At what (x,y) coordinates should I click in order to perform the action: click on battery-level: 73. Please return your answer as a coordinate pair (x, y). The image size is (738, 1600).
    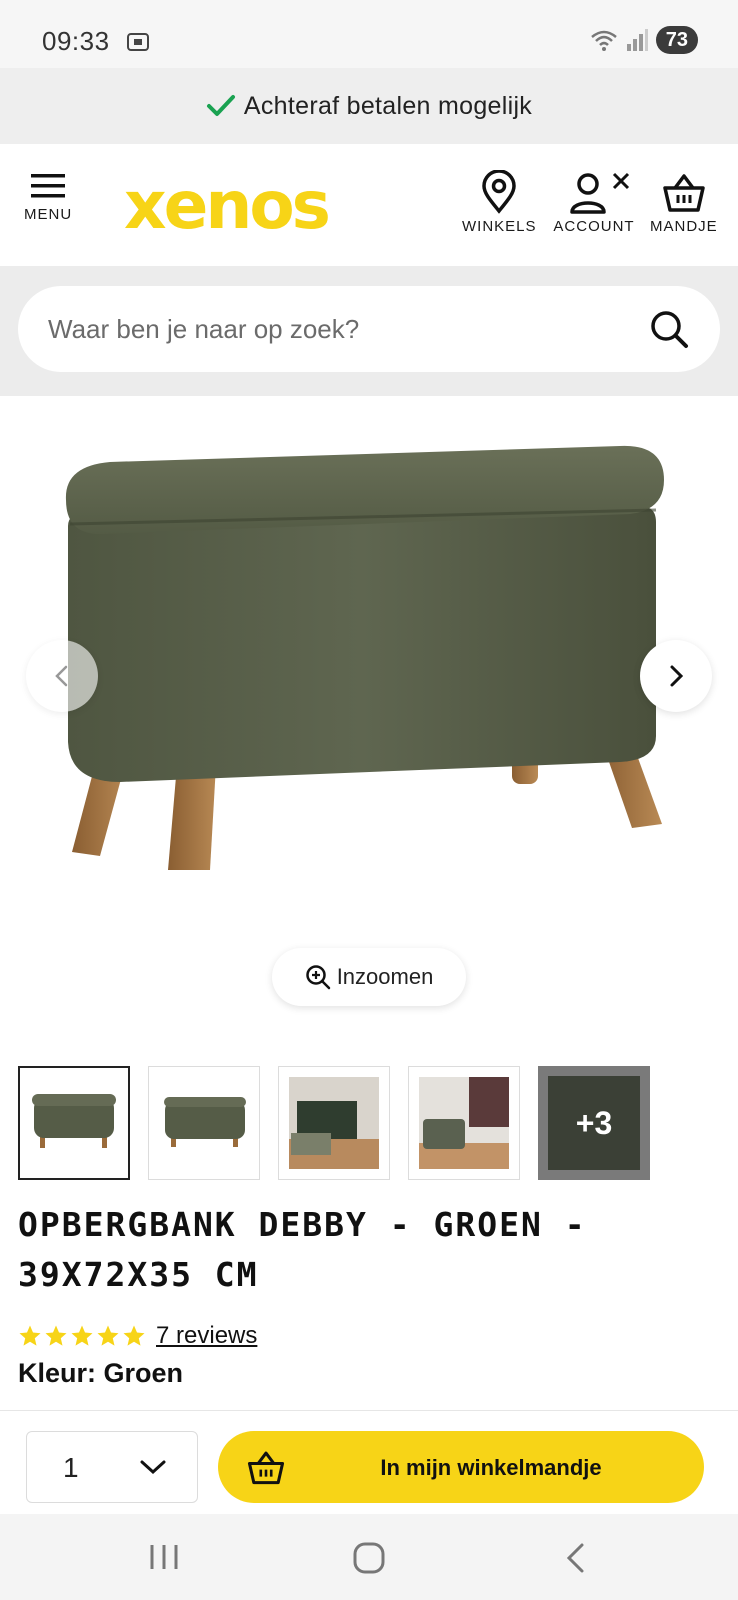
    Looking at the image, I should click on (676, 40).